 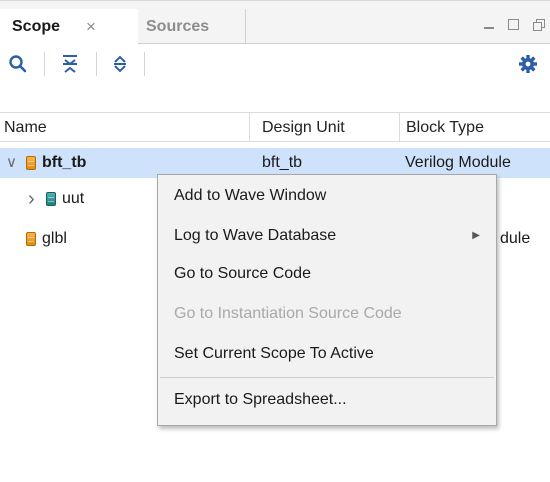 What do you see at coordinates (250, 195) in the screenshot?
I see `menu-item-label: Add to Wave Window` at bounding box center [250, 195].